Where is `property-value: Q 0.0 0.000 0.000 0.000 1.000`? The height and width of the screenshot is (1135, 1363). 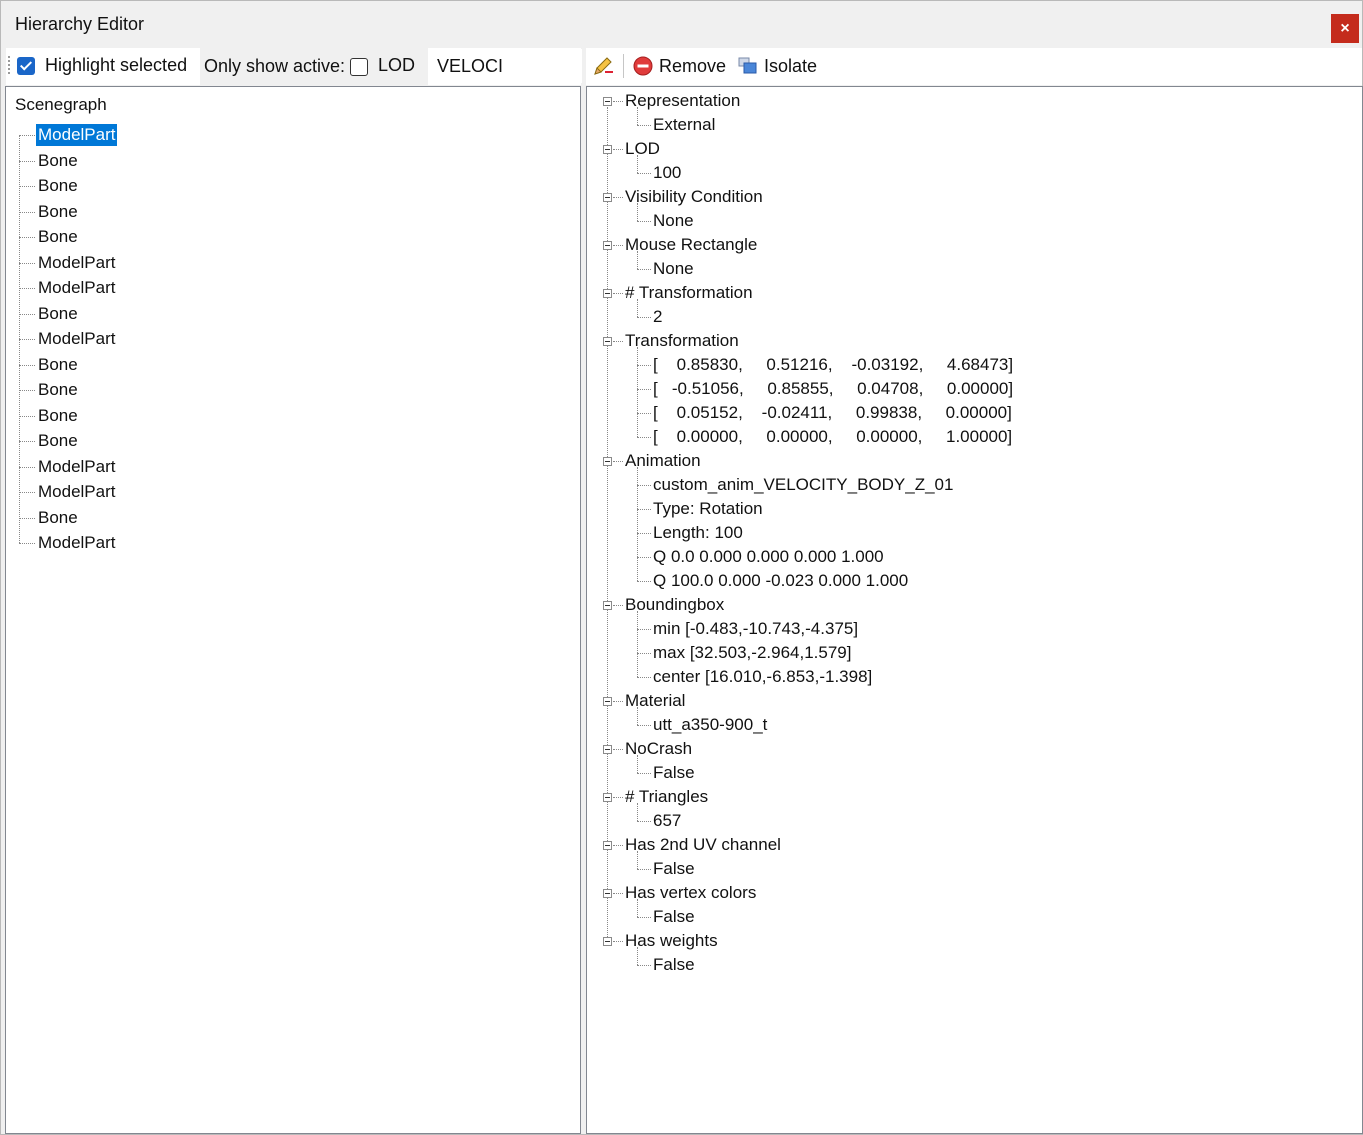
property-value: Q 0.0 0.000 0.000 0.000 1.000 is located at coordinates (768, 557).